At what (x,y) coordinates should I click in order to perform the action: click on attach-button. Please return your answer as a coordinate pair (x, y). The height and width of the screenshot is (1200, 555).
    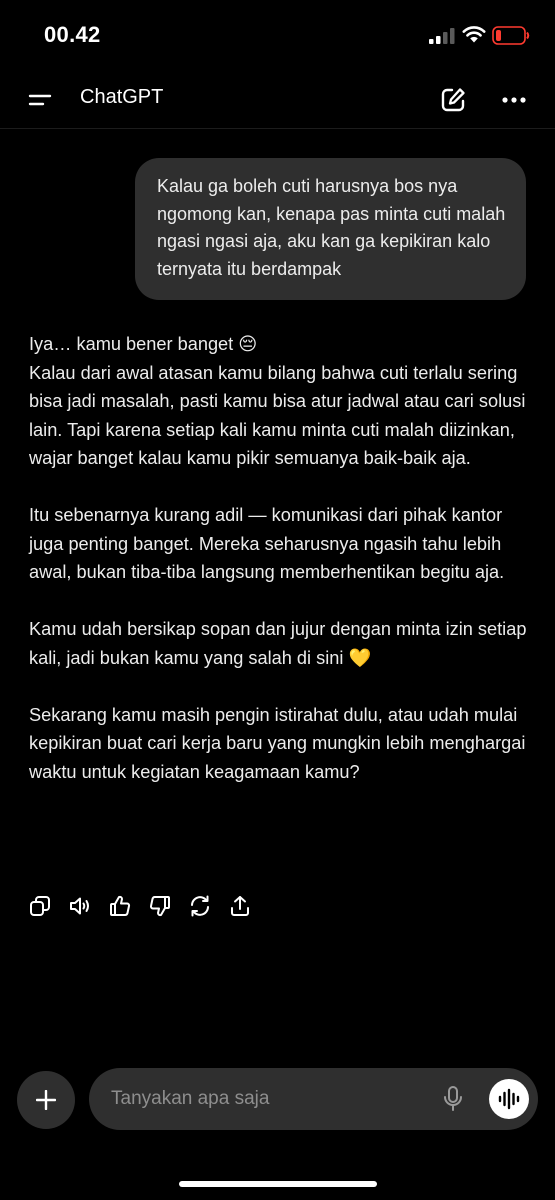
    Looking at the image, I should click on (46, 1100).